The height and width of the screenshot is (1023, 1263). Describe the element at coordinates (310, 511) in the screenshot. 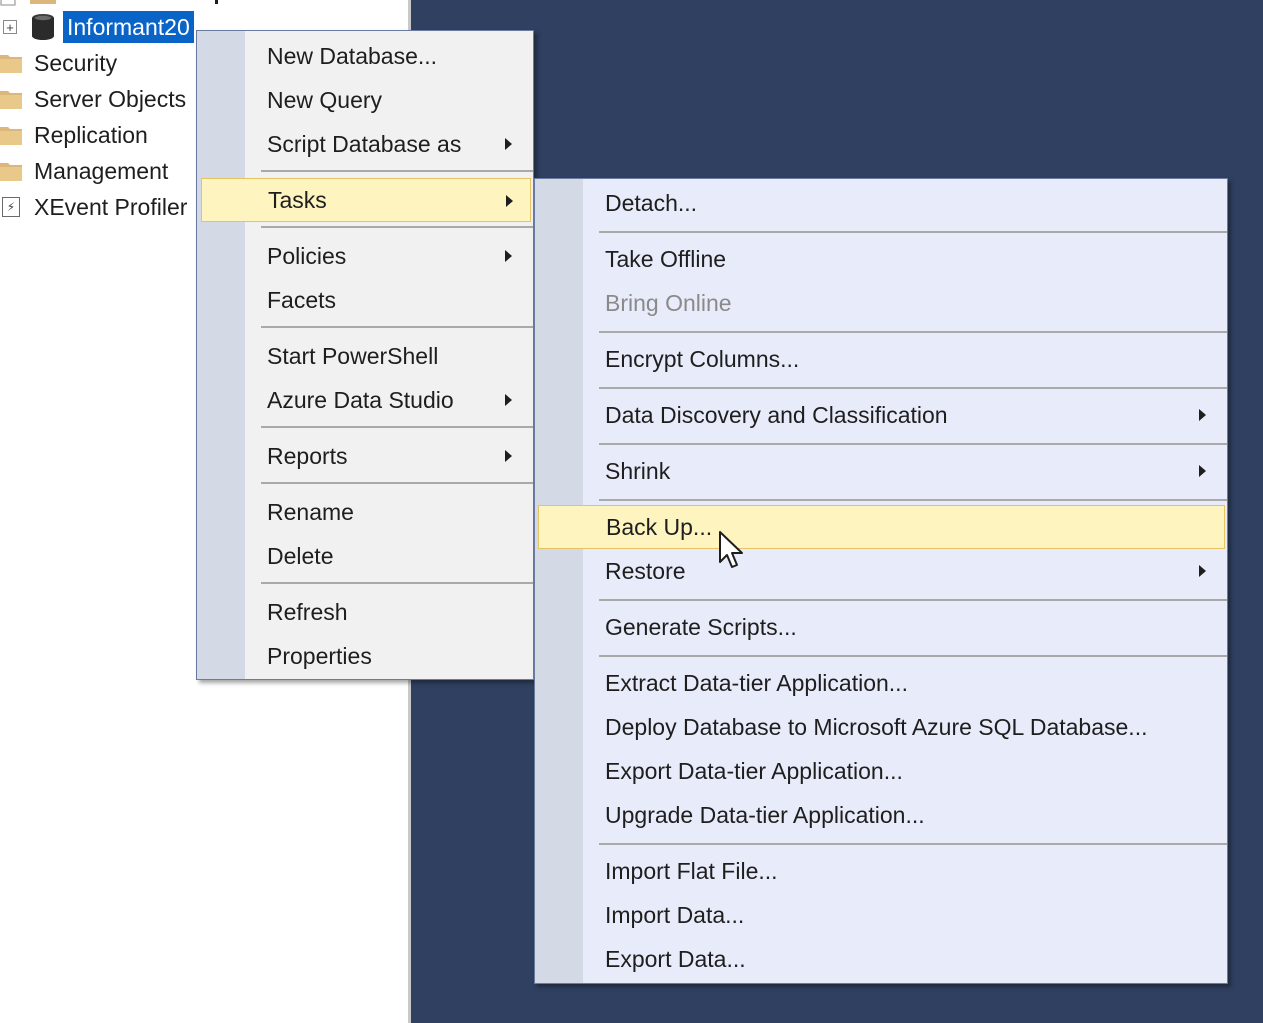

I see `menu-item-label: Rename` at that location.